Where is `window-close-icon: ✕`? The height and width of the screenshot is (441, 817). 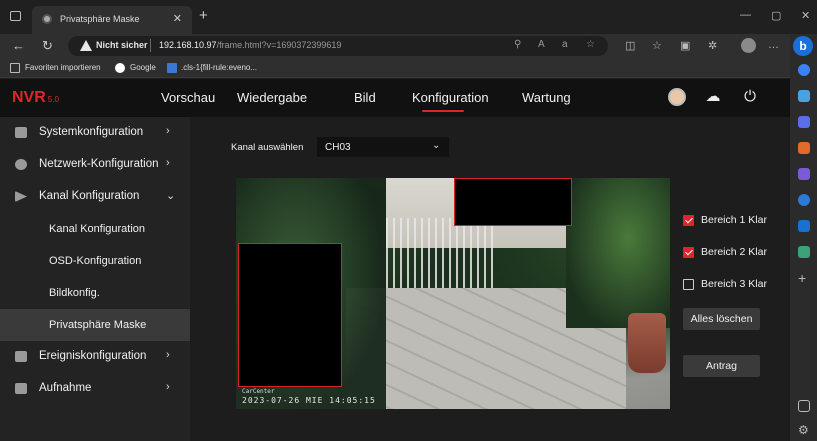 window-close-icon: ✕ is located at coordinates (805, 15).